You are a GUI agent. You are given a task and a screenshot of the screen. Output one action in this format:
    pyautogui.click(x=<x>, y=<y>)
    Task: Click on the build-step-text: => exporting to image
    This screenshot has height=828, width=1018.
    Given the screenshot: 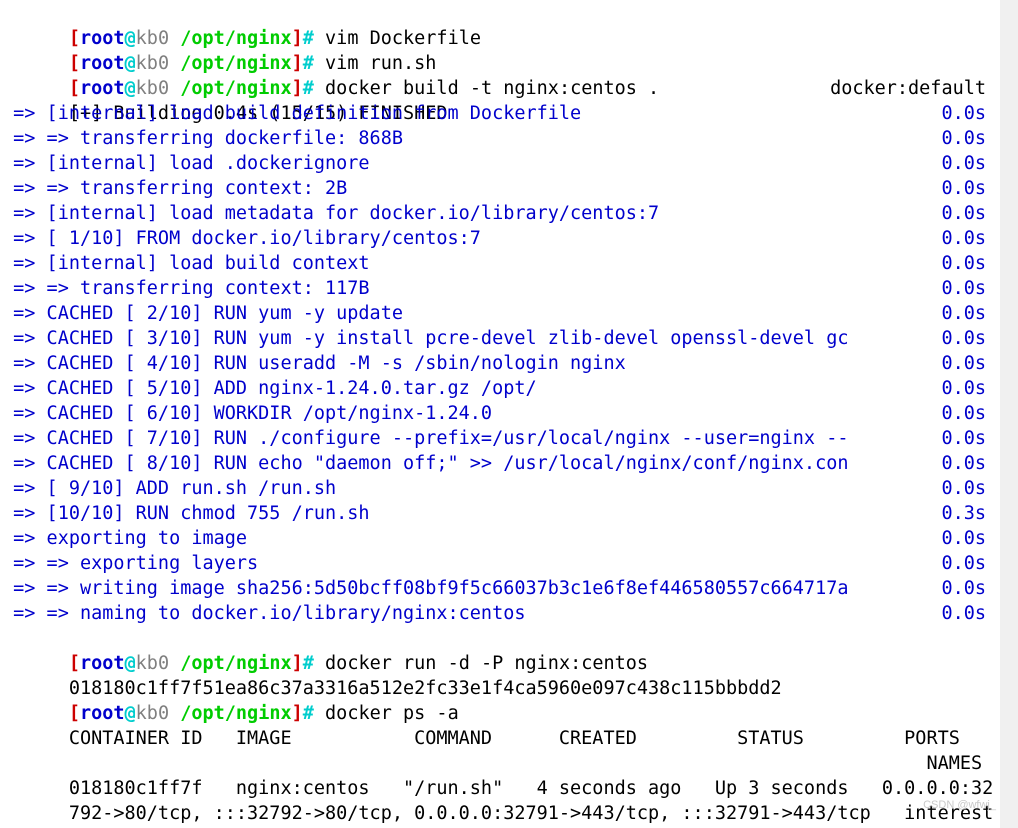 What is the action you would take?
    pyautogui.click(x=125, y=538)
    